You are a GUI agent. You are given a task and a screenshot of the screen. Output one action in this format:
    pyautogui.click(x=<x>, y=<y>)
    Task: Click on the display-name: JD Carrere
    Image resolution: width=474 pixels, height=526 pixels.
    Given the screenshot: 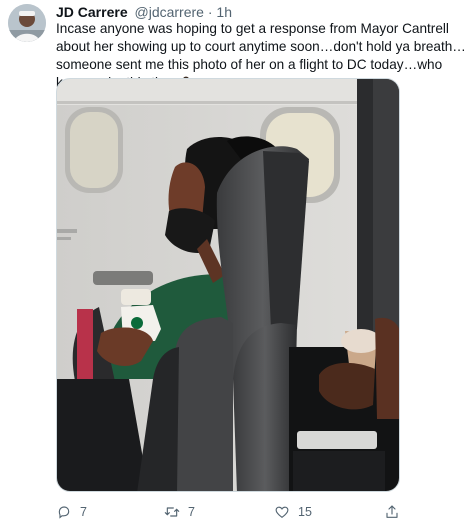 What is the action you would take?
    pyautogui.click(x=92, y=12)
    